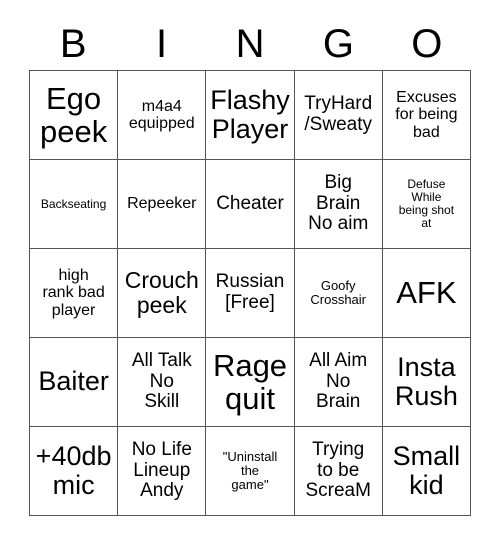  I want to click on bingo-cell-r5c3: "Uninstall the game", so click(250, 471).